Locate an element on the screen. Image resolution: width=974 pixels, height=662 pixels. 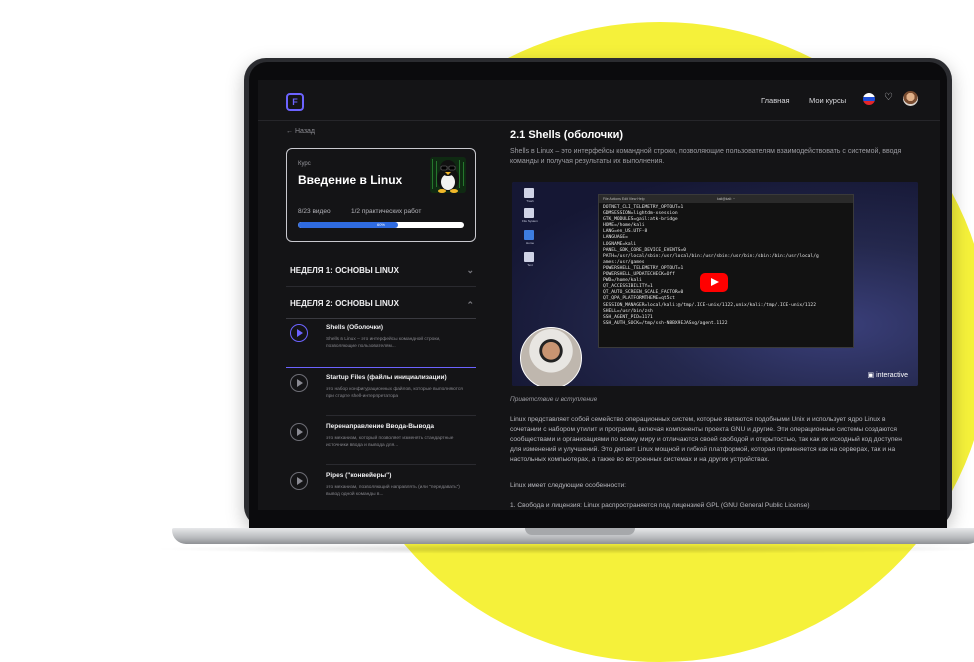
presenter-avatar is located at coordinates (551, 356).